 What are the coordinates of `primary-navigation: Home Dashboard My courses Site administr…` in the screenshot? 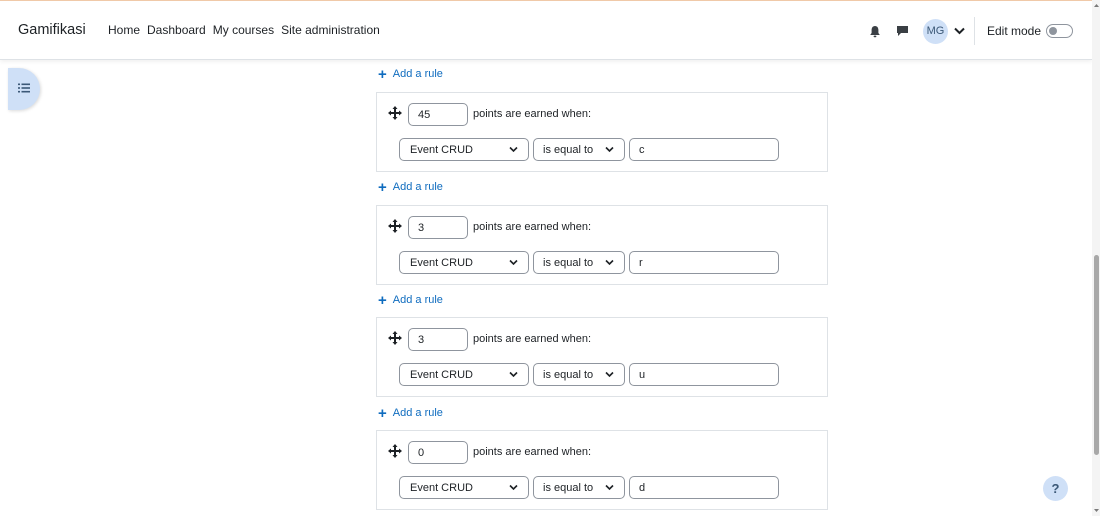 It's located at (244, 30).